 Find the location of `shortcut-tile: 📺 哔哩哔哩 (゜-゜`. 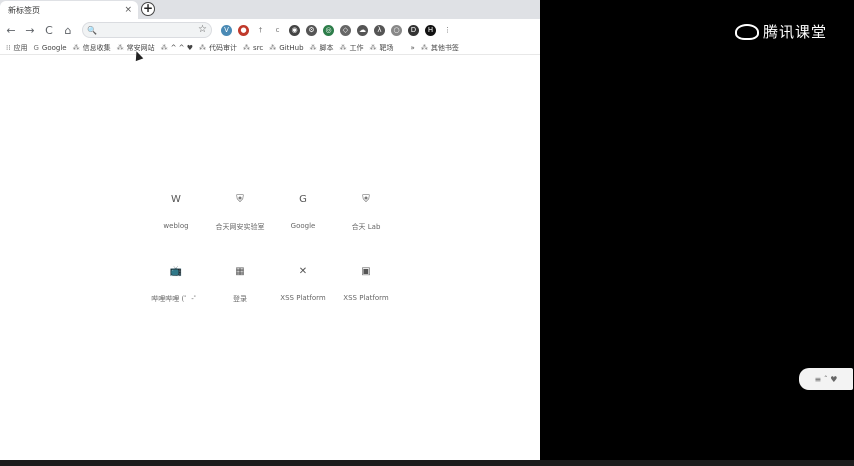

shortcut-tile: 📺 哔哩哔哩 (゜-゜ is located at coordinates (176, 283).